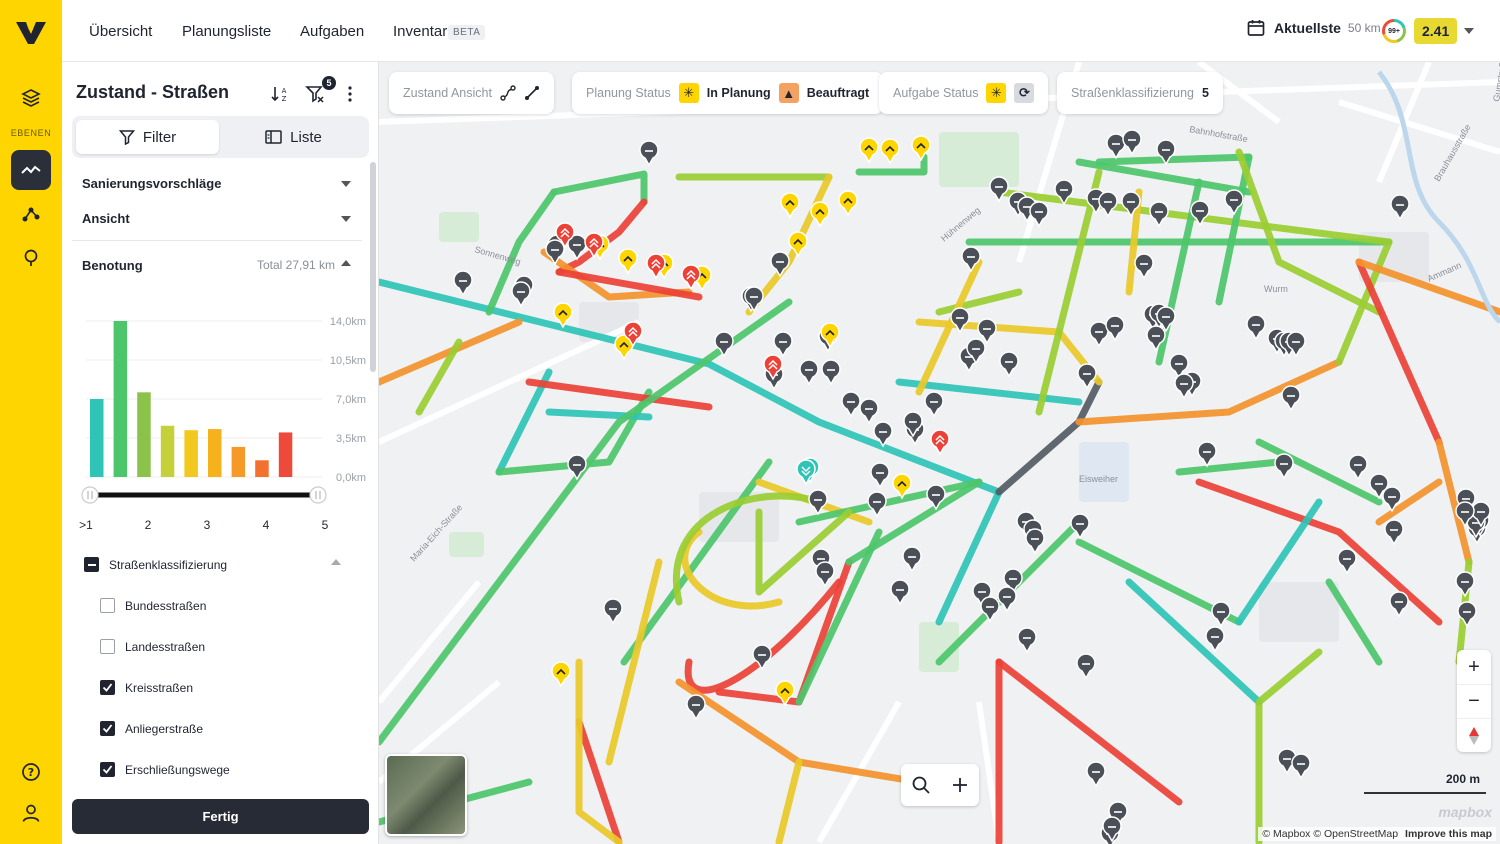 This screenshot has height=844, width=1500. Describe the element at coordinates (31, 214) in the screenshot. I see `network-layer-button` at that location.